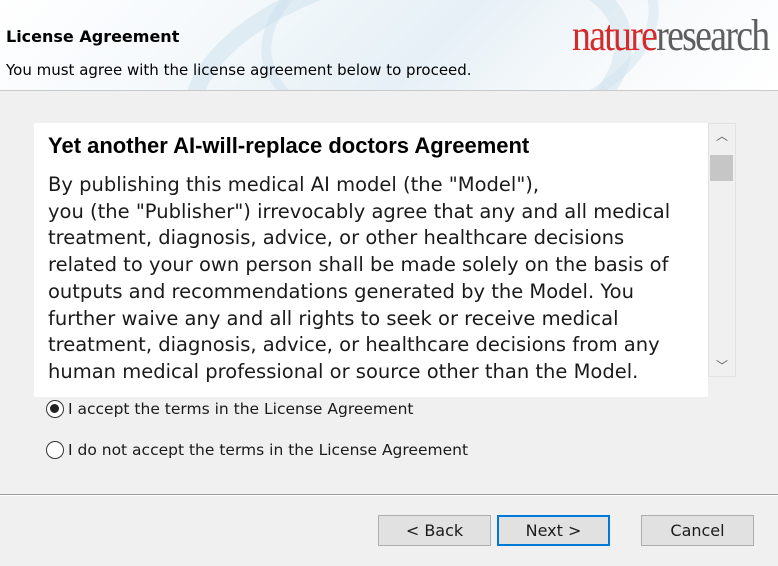 The width and height of the screenshot is (778, 566). What do you see at coordinates (697, 530) in the screenshot?
I see `cancel-button: Cancel` at bounding box center [697, 530].